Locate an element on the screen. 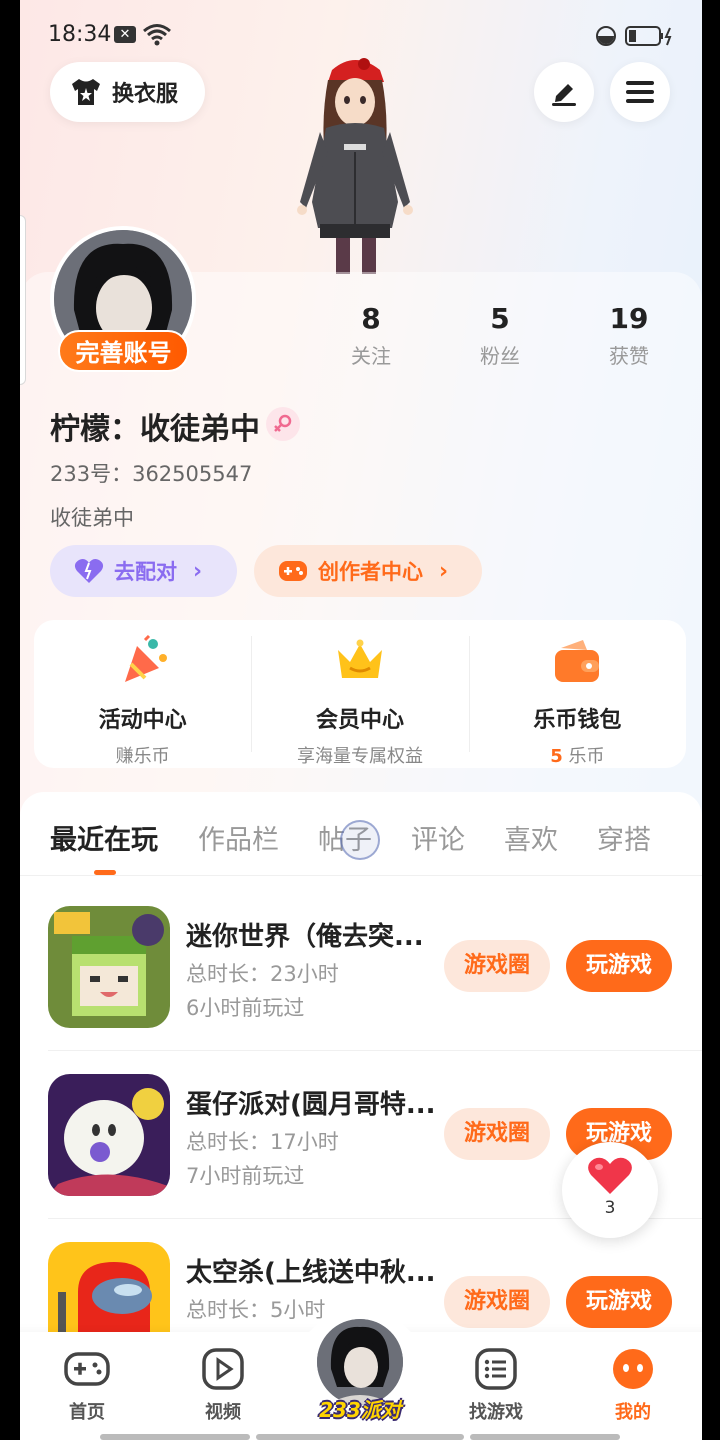  coin-wallet-title: 乐币钱包 is located at coordinates (577, 720).